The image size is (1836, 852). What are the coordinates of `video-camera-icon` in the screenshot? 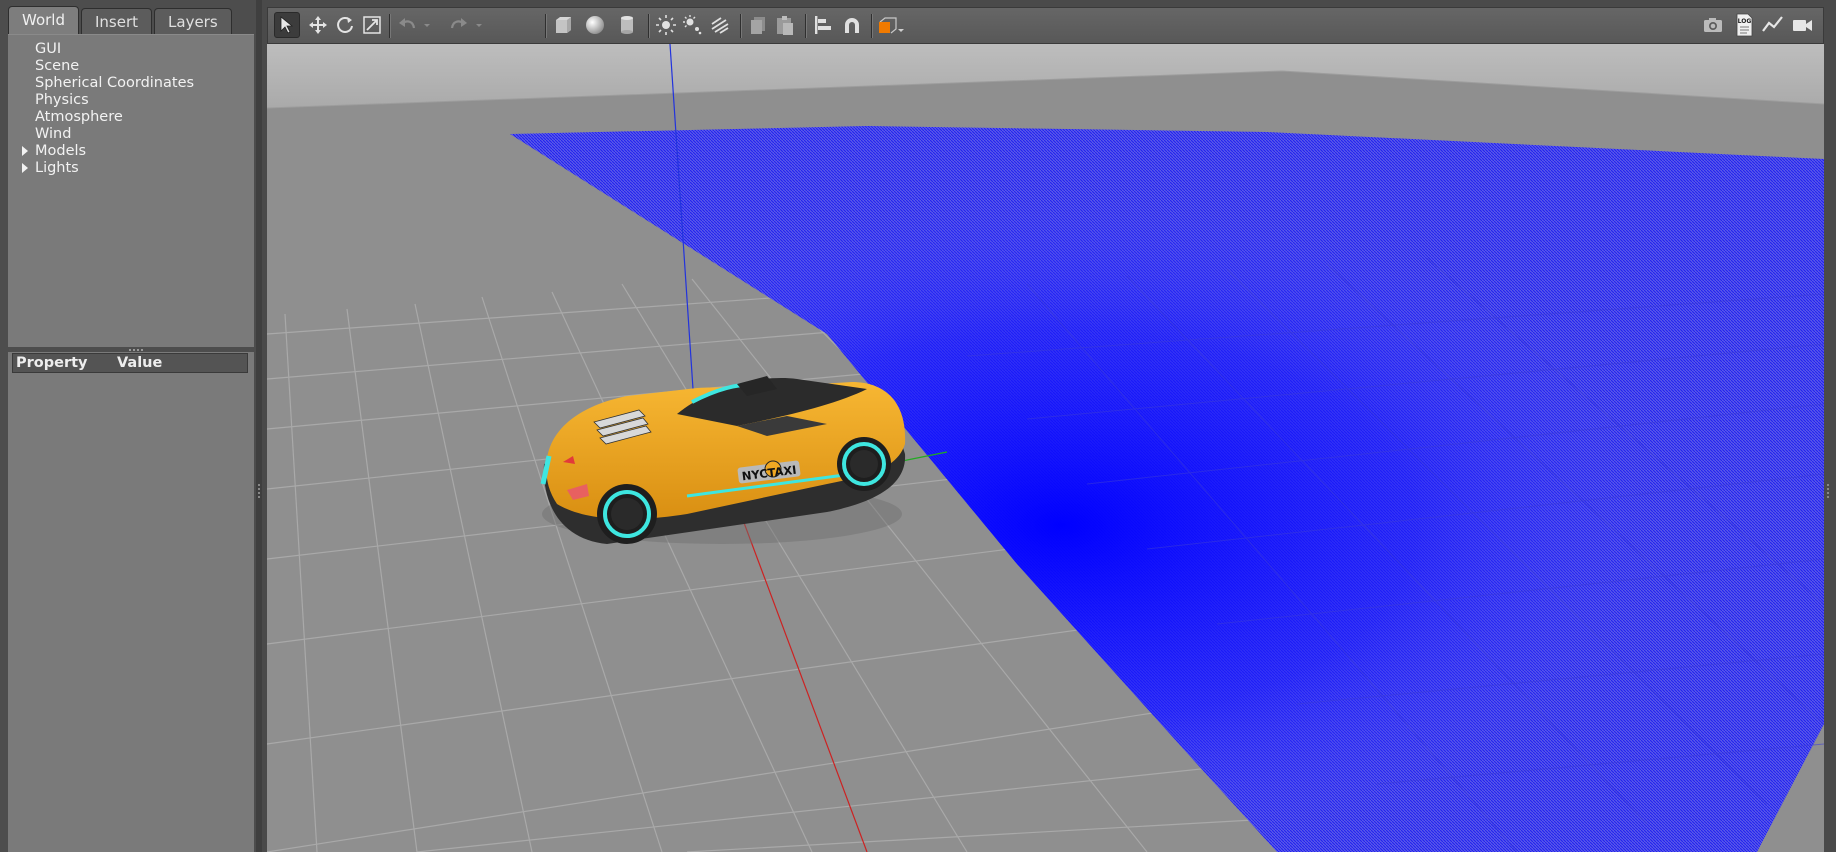 It's located at (1802, 25).